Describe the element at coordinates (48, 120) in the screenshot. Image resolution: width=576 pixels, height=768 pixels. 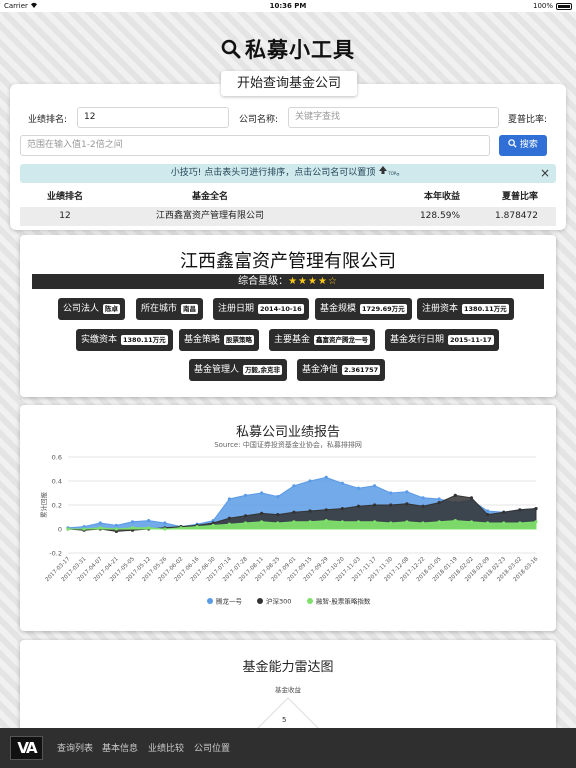
I see `rank-label: 业绩排名:` at that location.